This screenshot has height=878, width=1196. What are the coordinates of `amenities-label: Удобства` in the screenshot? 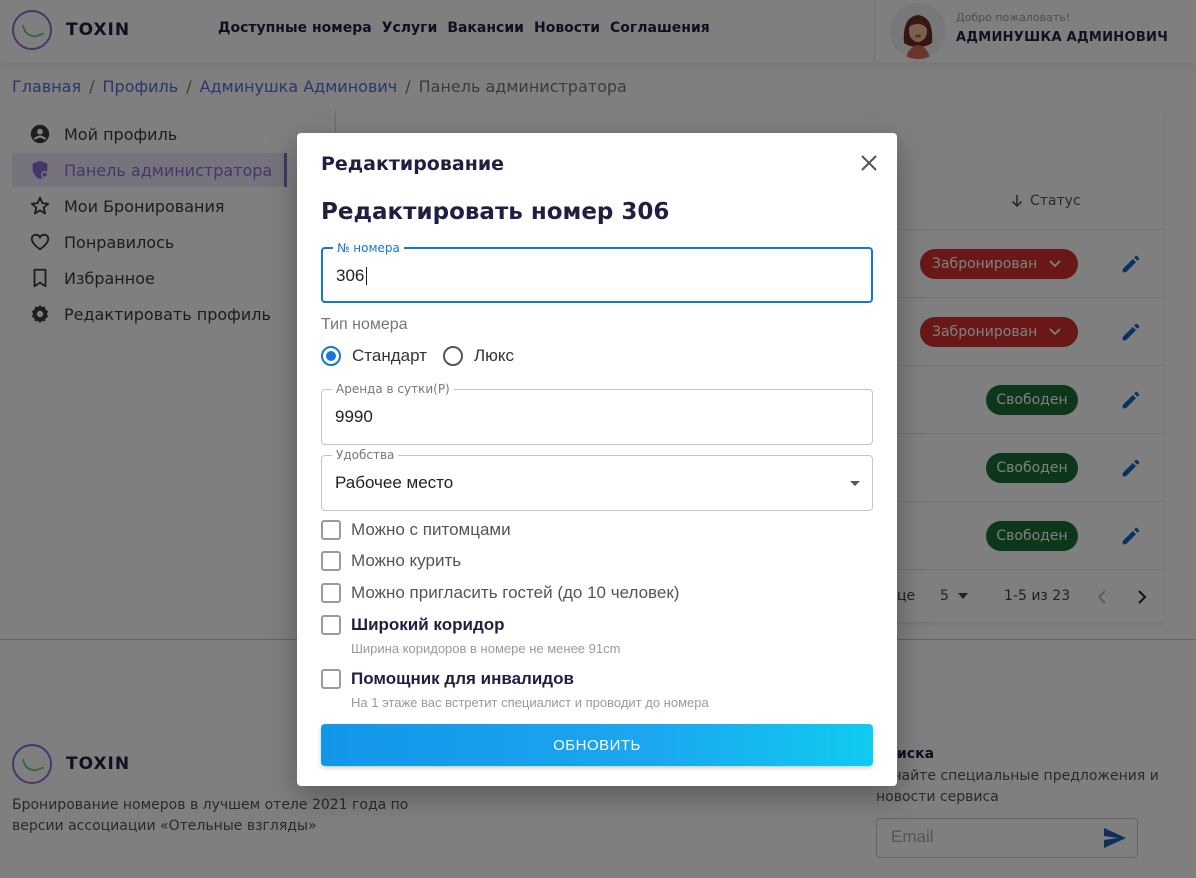 It's located at (365, 455).